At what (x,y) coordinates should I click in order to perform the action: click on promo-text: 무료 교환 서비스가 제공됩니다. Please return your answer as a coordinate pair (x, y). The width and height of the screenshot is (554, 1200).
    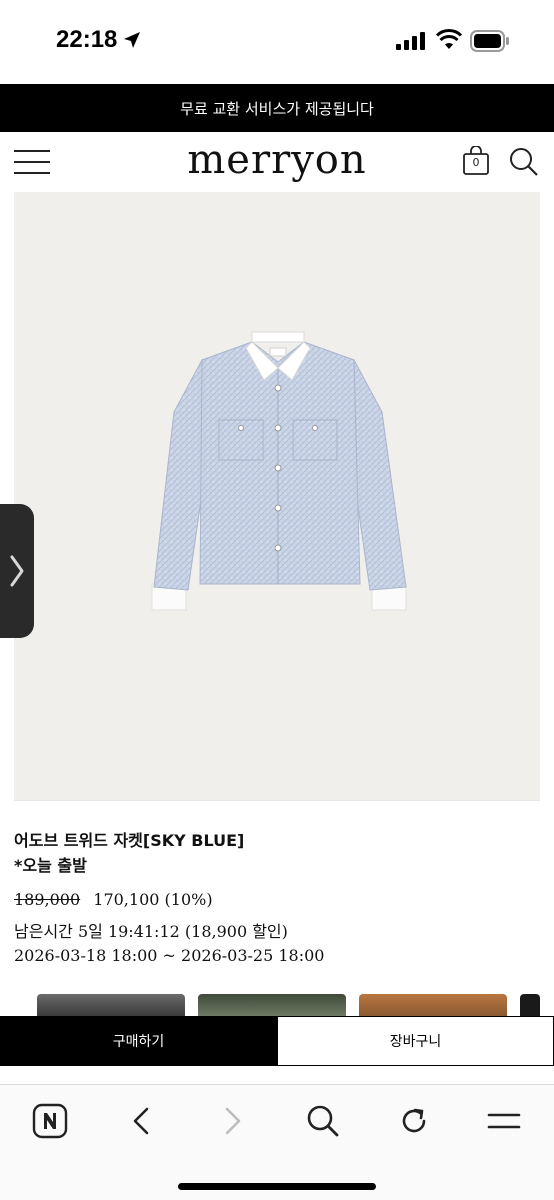
    Looking at the image, I should click on (277, 108).